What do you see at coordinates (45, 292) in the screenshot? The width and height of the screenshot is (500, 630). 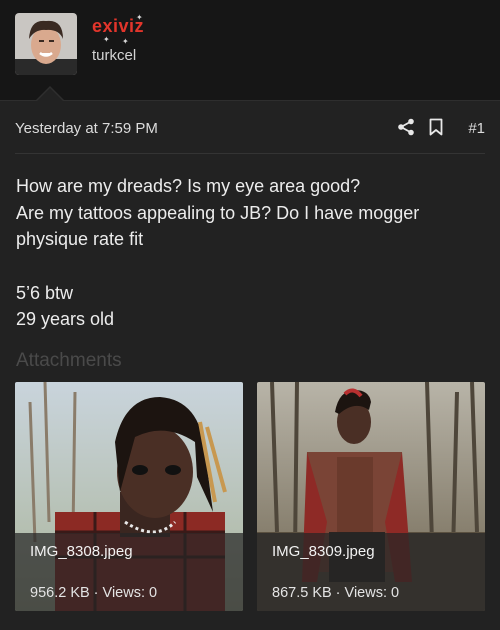 I see `post-line: 5’6 btw` at bounding box center [45, 292].